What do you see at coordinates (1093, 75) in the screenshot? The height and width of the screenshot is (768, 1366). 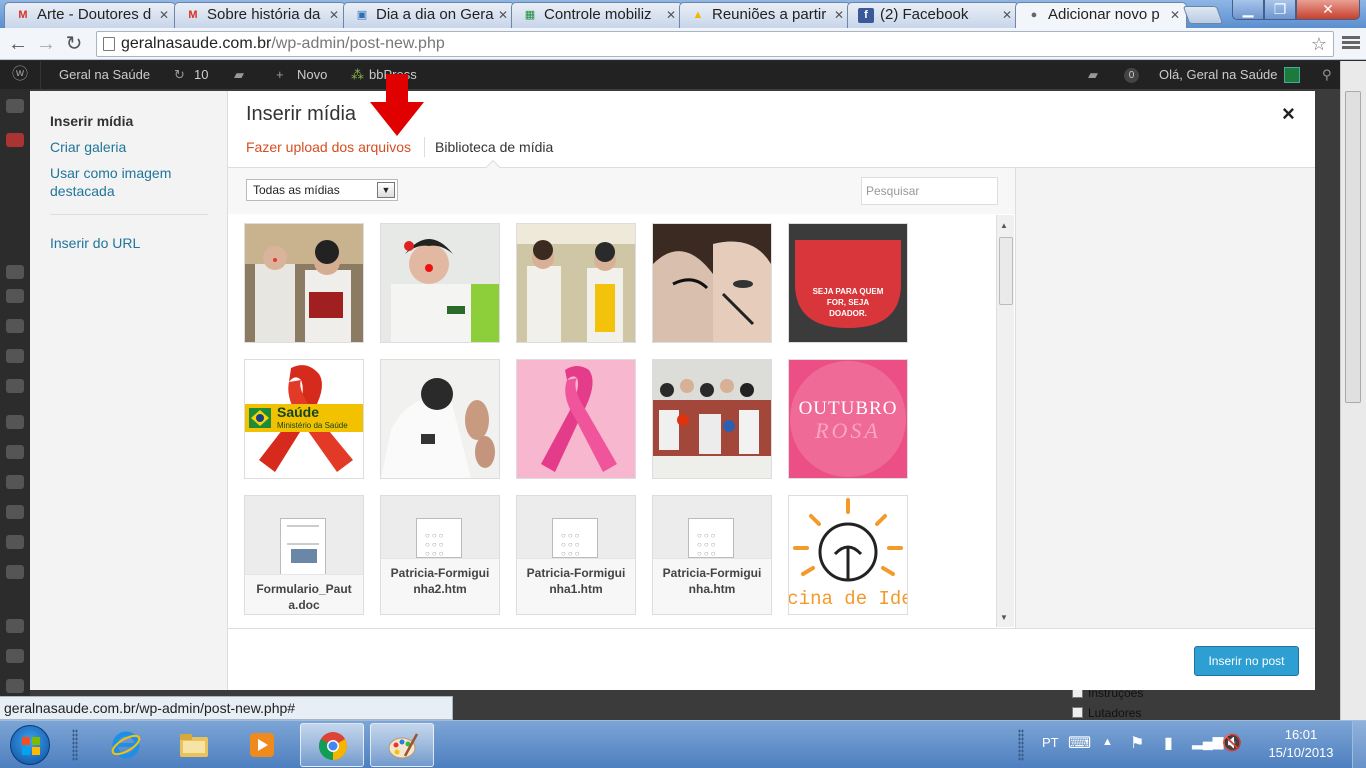 I see `chat-icon: ▰` at bounding box center [1093, 75].